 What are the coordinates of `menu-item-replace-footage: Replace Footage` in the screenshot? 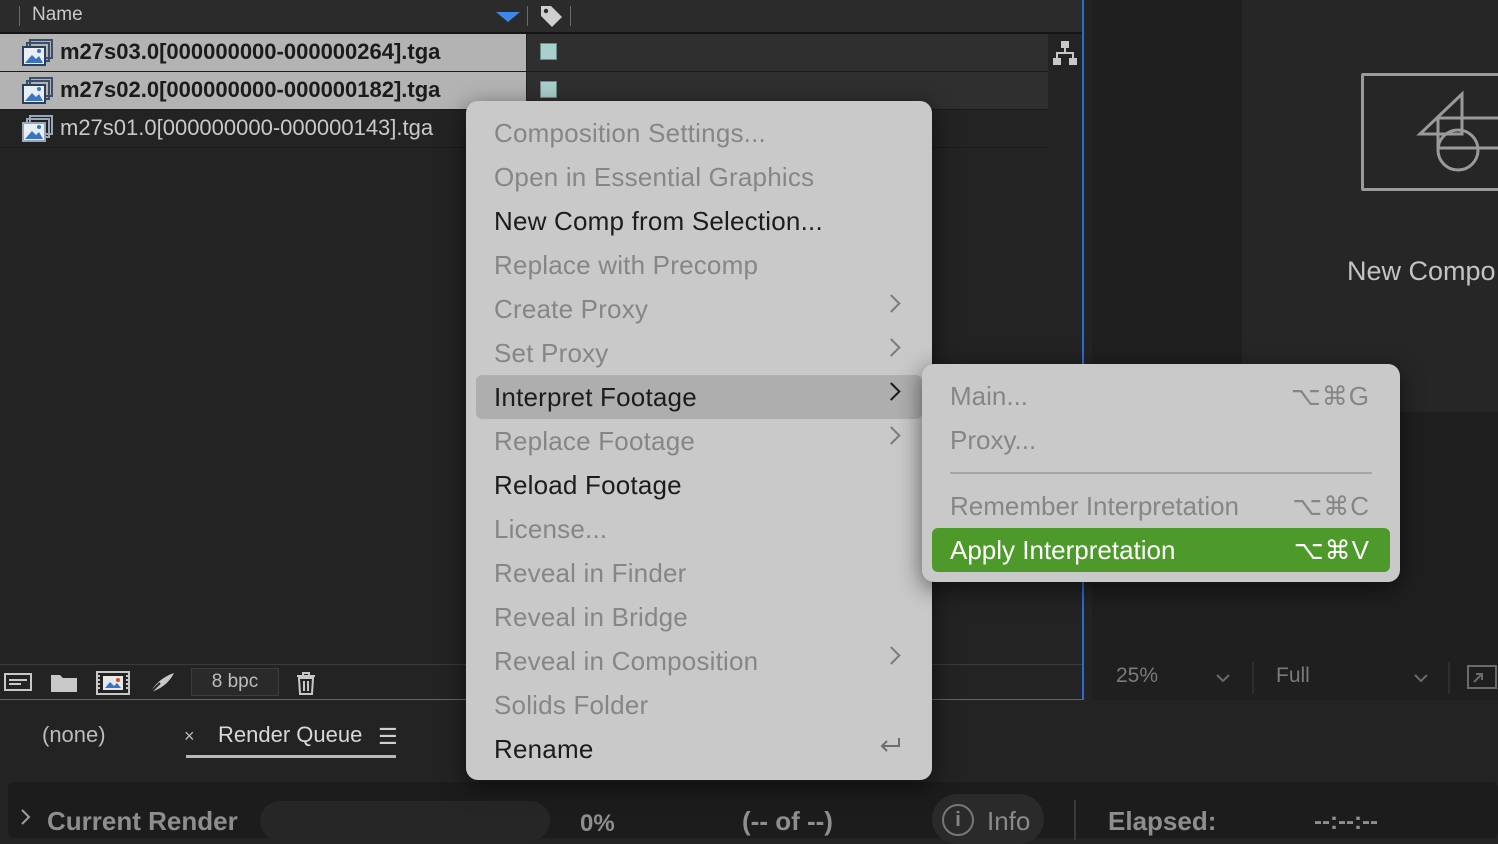 It's located at (699, 441).